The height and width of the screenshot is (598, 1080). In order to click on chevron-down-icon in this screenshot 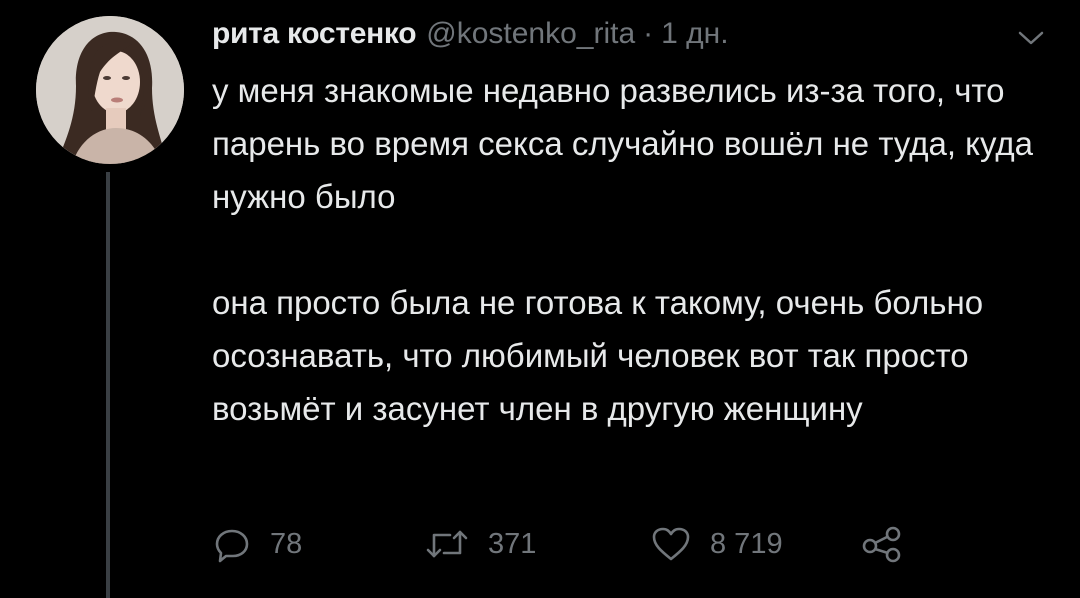, I will do `click(1031, 38)`.